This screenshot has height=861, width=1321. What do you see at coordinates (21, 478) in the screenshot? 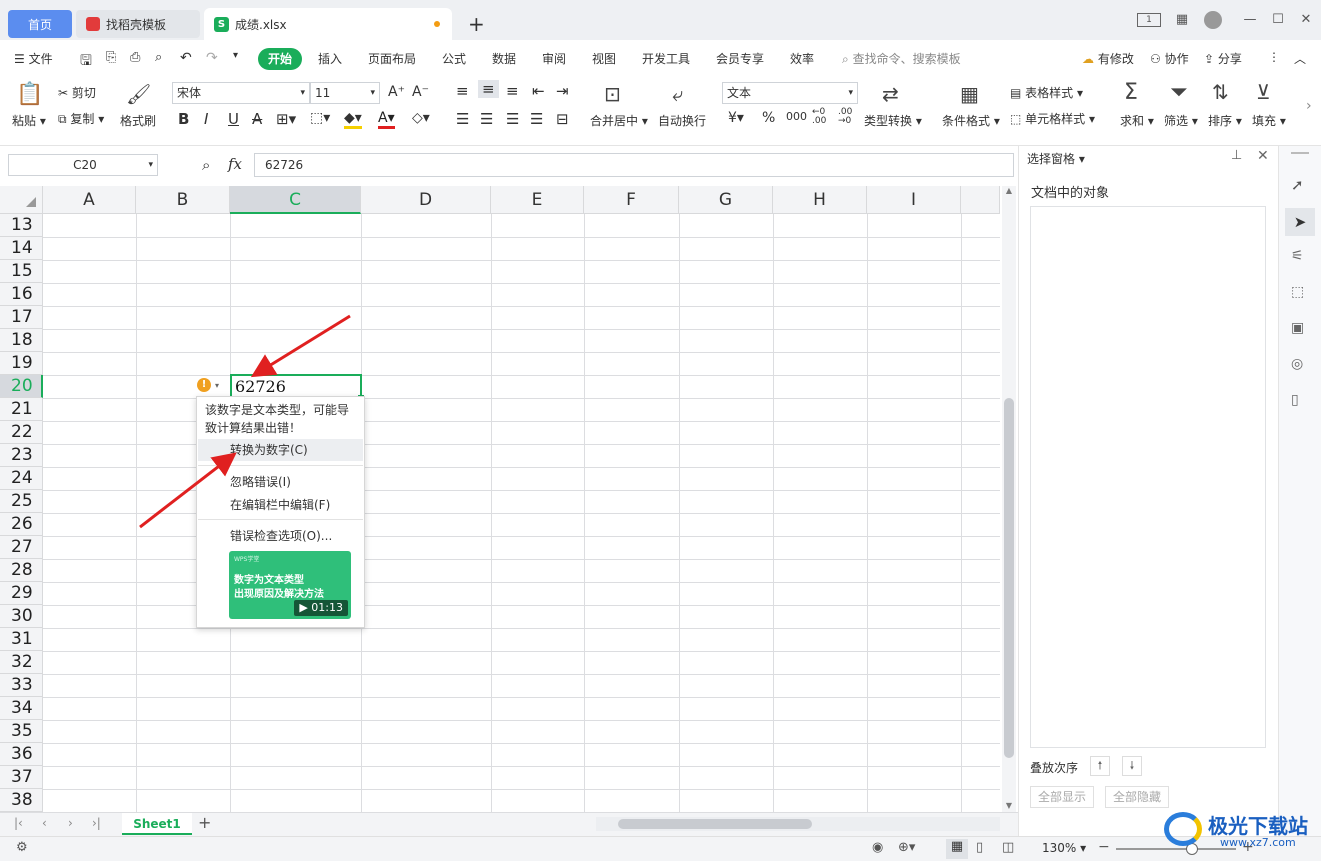
I see `row-header: 24` at bounding box center [21, 478].